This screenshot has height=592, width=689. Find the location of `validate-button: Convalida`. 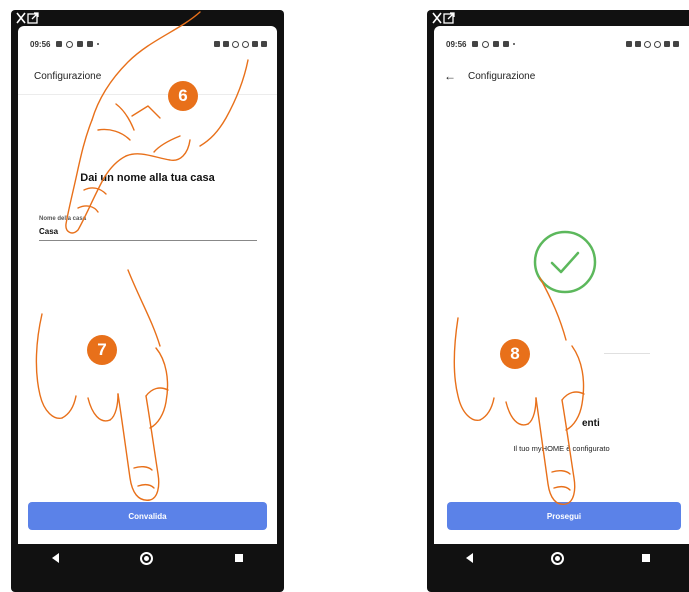

validate-button: Convalida is located at coordinates (147, 516).